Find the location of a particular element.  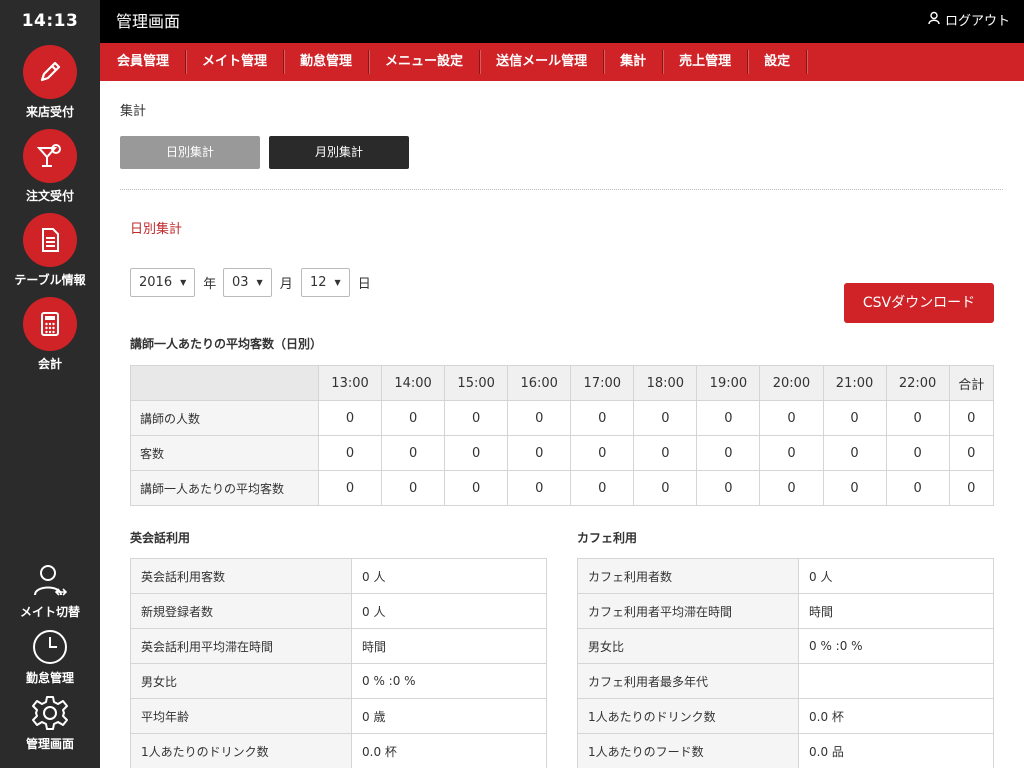

month-unit: 月 is located at coordinates (286, 284).